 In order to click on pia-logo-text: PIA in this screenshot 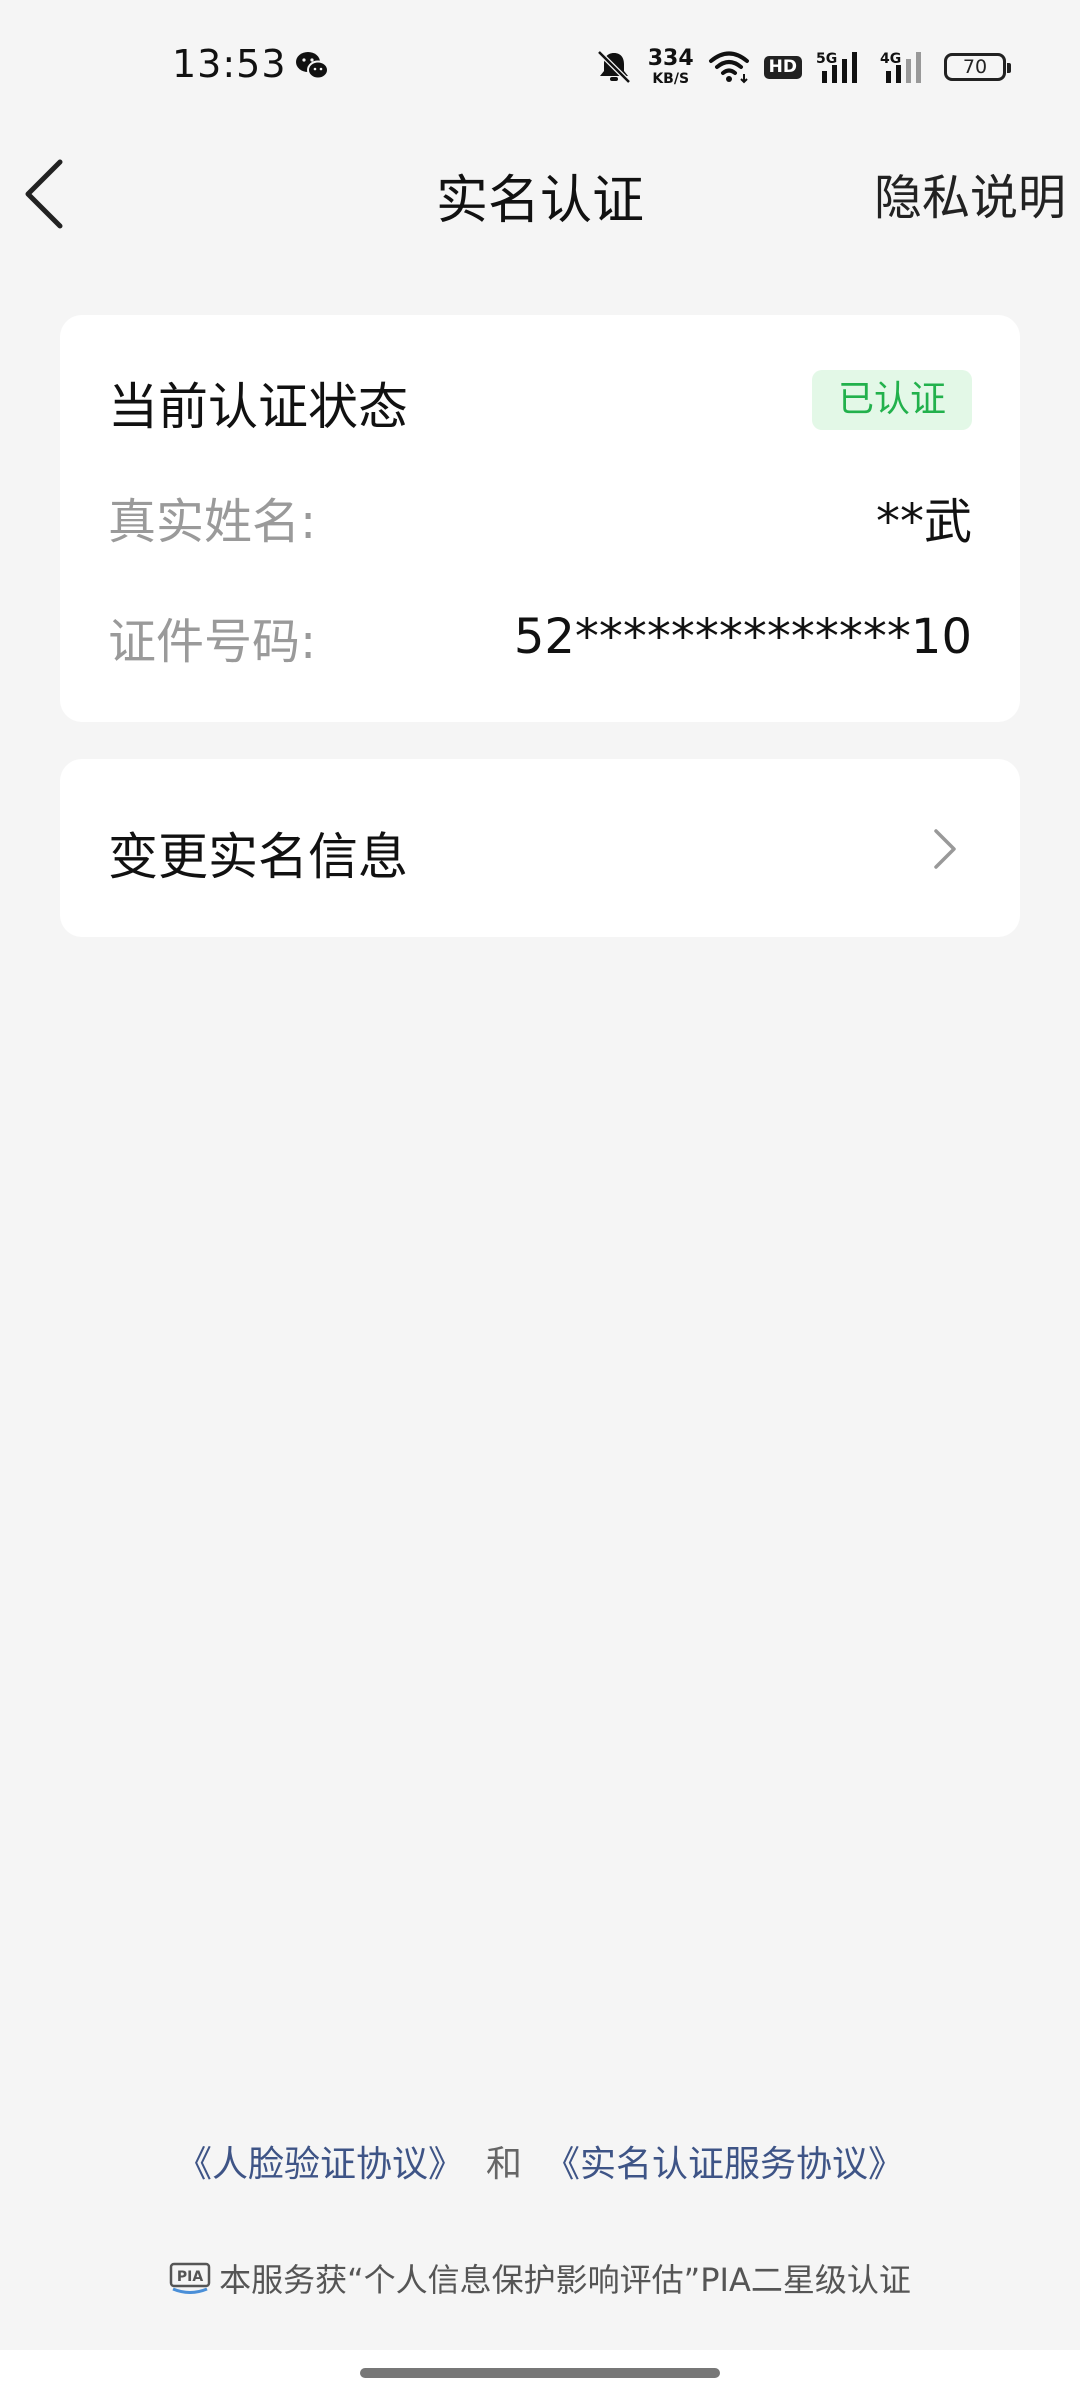, I will do `click(190, 2277)`.